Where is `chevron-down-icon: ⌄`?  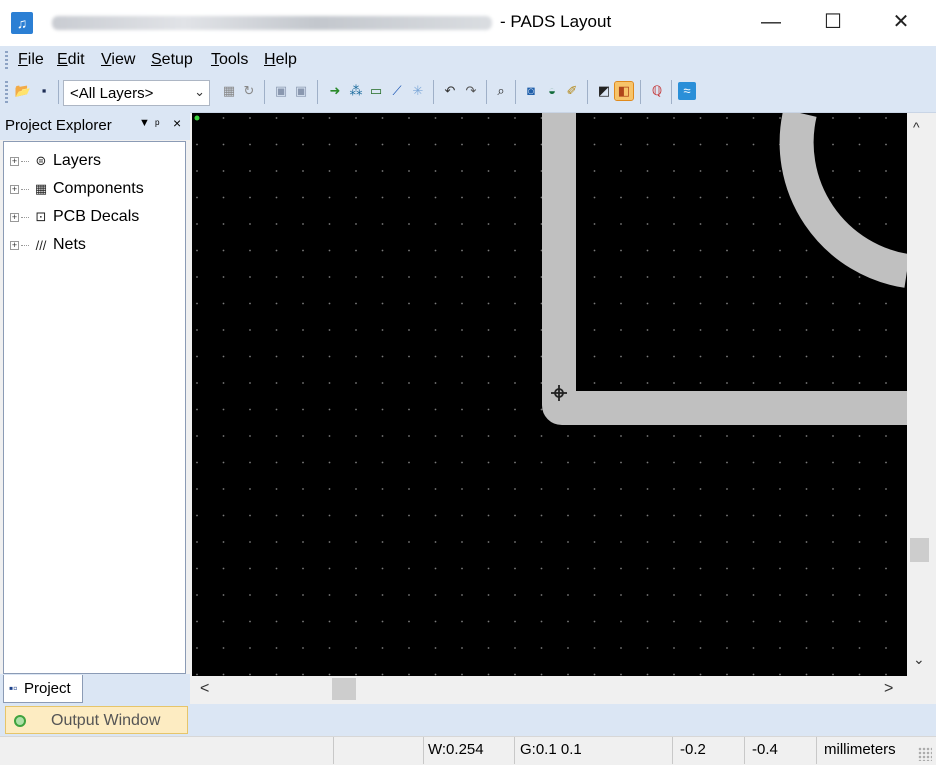
chevron-down-icon: ⌄ is located at coordinates (199, 91).